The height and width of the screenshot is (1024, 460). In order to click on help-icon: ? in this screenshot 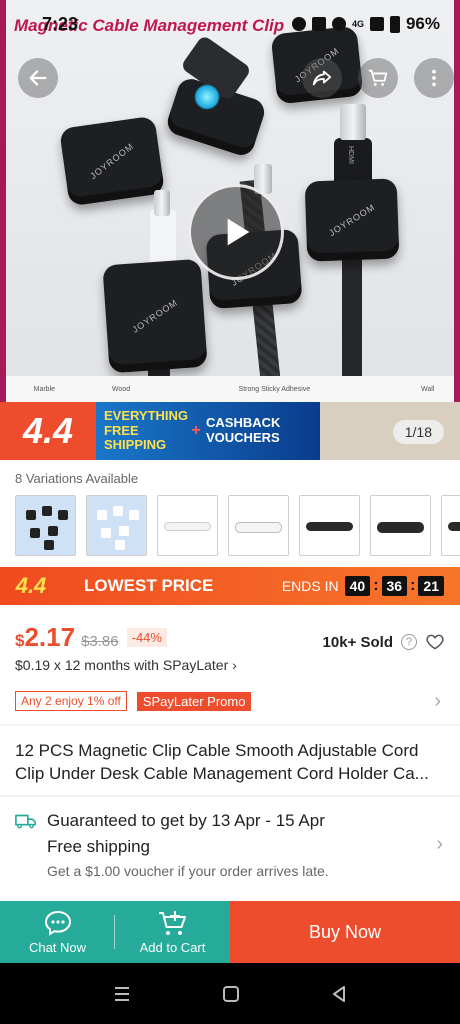, I will do `click(409, 642)`.